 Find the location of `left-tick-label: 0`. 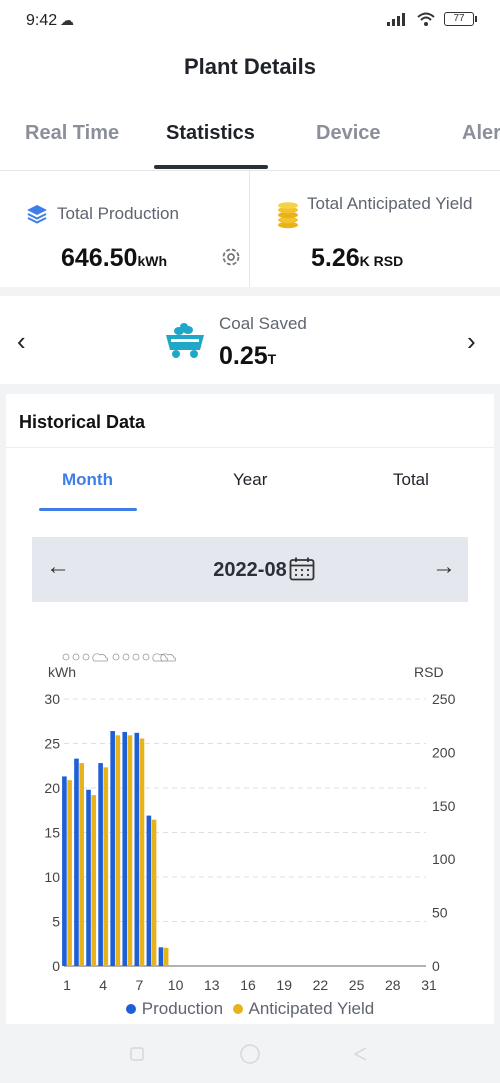

left-tick-label: 0 is located at coordinates (56, 966).